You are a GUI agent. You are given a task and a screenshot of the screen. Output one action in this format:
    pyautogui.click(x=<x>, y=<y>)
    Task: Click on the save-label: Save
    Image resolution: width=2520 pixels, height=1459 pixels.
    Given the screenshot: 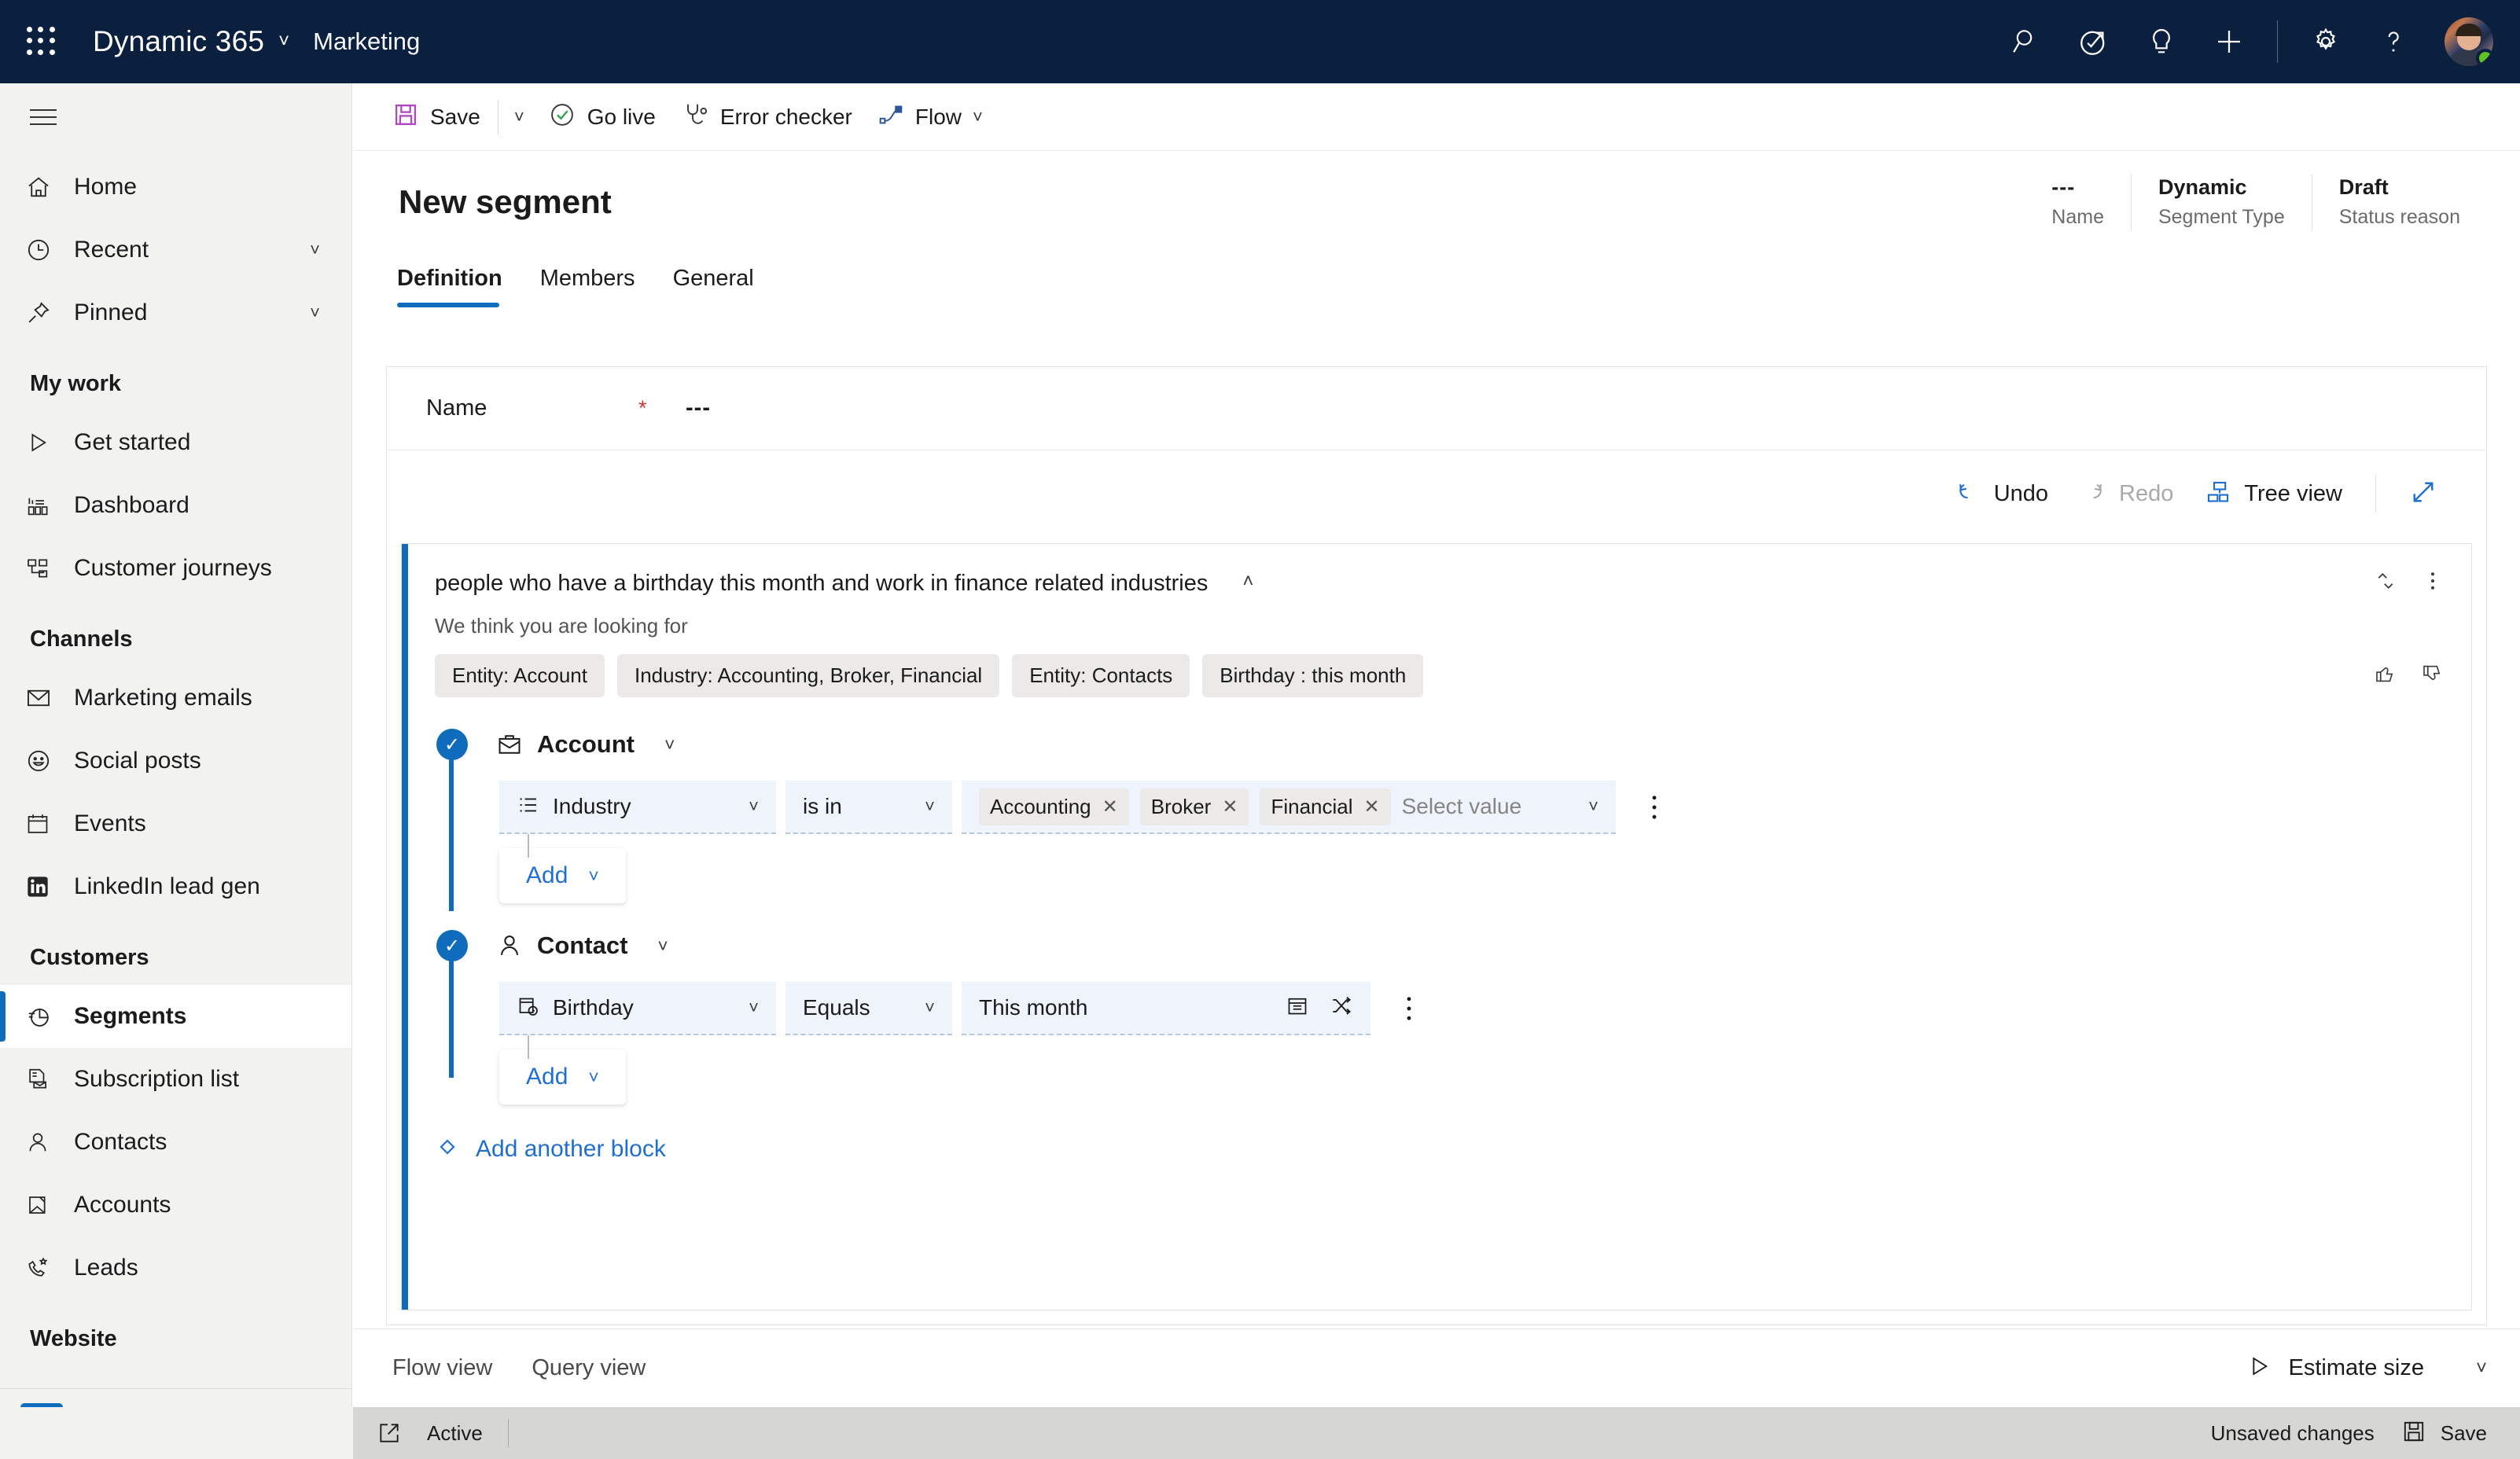 What is the action you would take?
    pyautogui.click(x=455, y=116)
    